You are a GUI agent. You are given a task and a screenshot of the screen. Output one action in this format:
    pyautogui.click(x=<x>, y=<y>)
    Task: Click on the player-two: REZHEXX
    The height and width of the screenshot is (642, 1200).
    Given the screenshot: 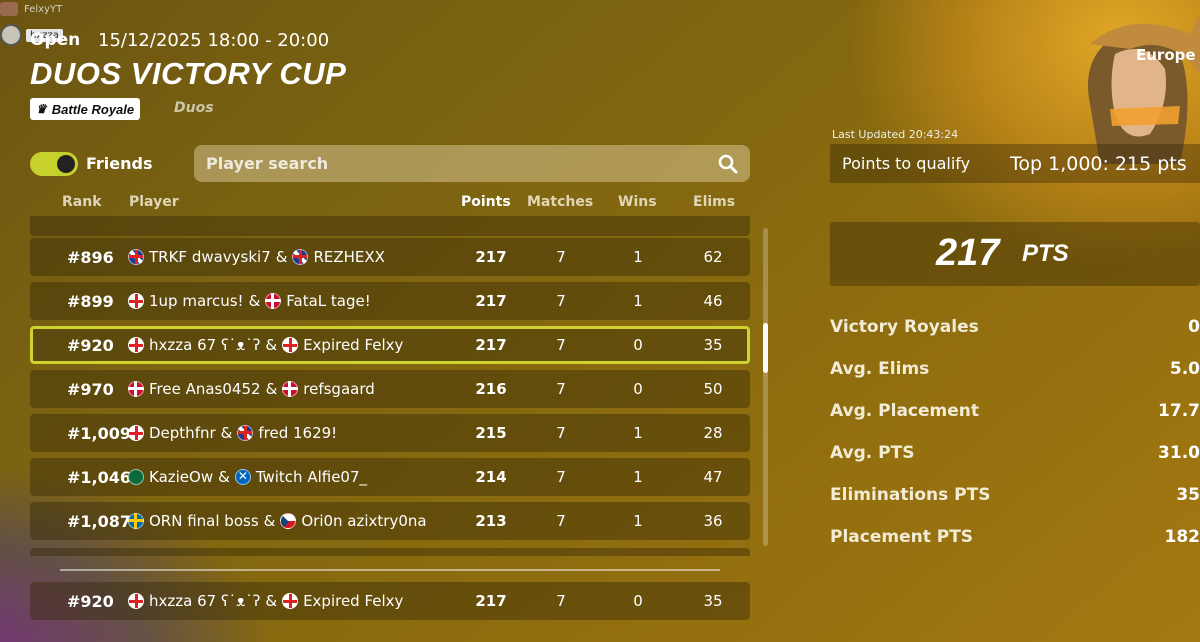 What is the action you would take?
    pyautogui.click(x=349, y=257)
    